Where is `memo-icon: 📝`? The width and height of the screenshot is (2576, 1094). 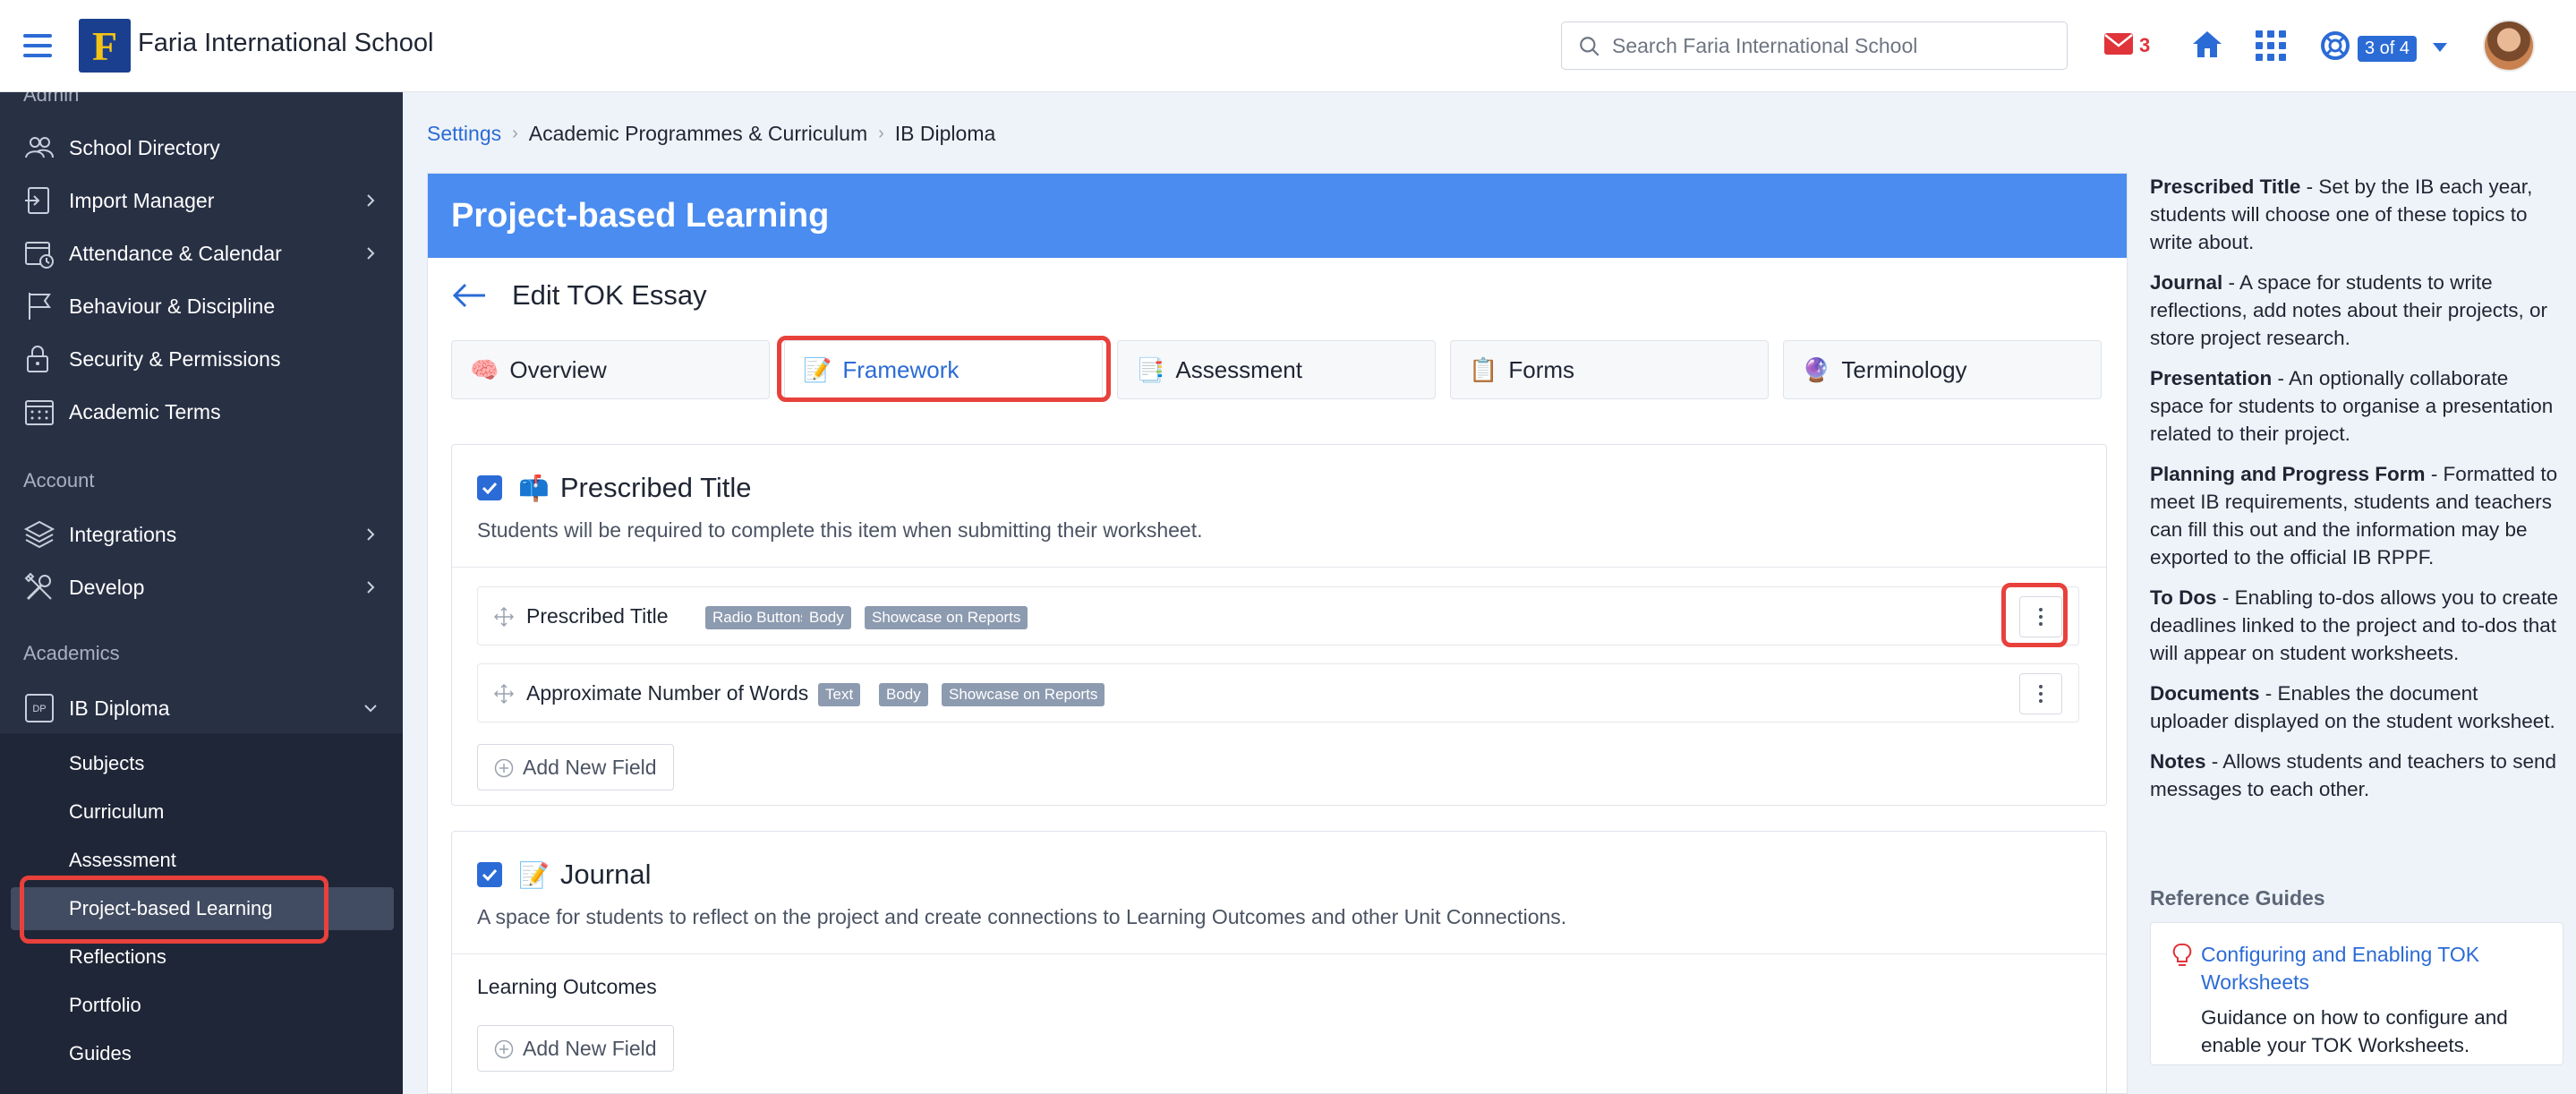 memo-icon: 📝 is located at coordinates (534, 875).